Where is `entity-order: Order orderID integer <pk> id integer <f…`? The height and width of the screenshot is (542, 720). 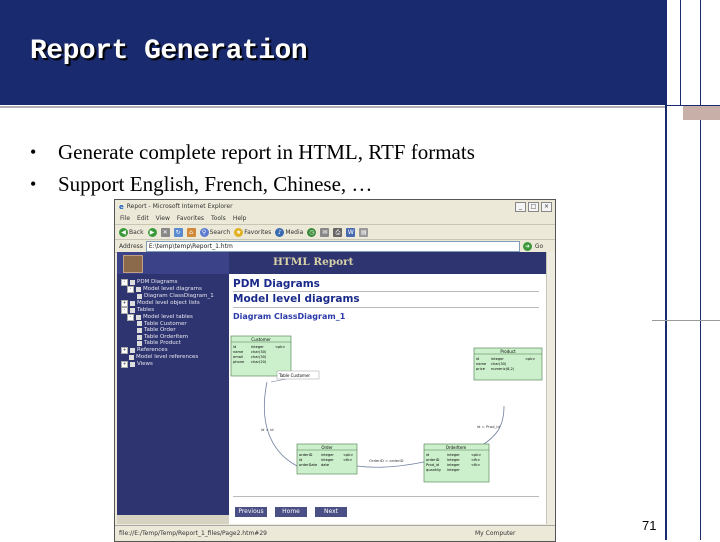
entity-order: Order orderID integer <pk> id integer <f… is located at coordinates (327, 459).